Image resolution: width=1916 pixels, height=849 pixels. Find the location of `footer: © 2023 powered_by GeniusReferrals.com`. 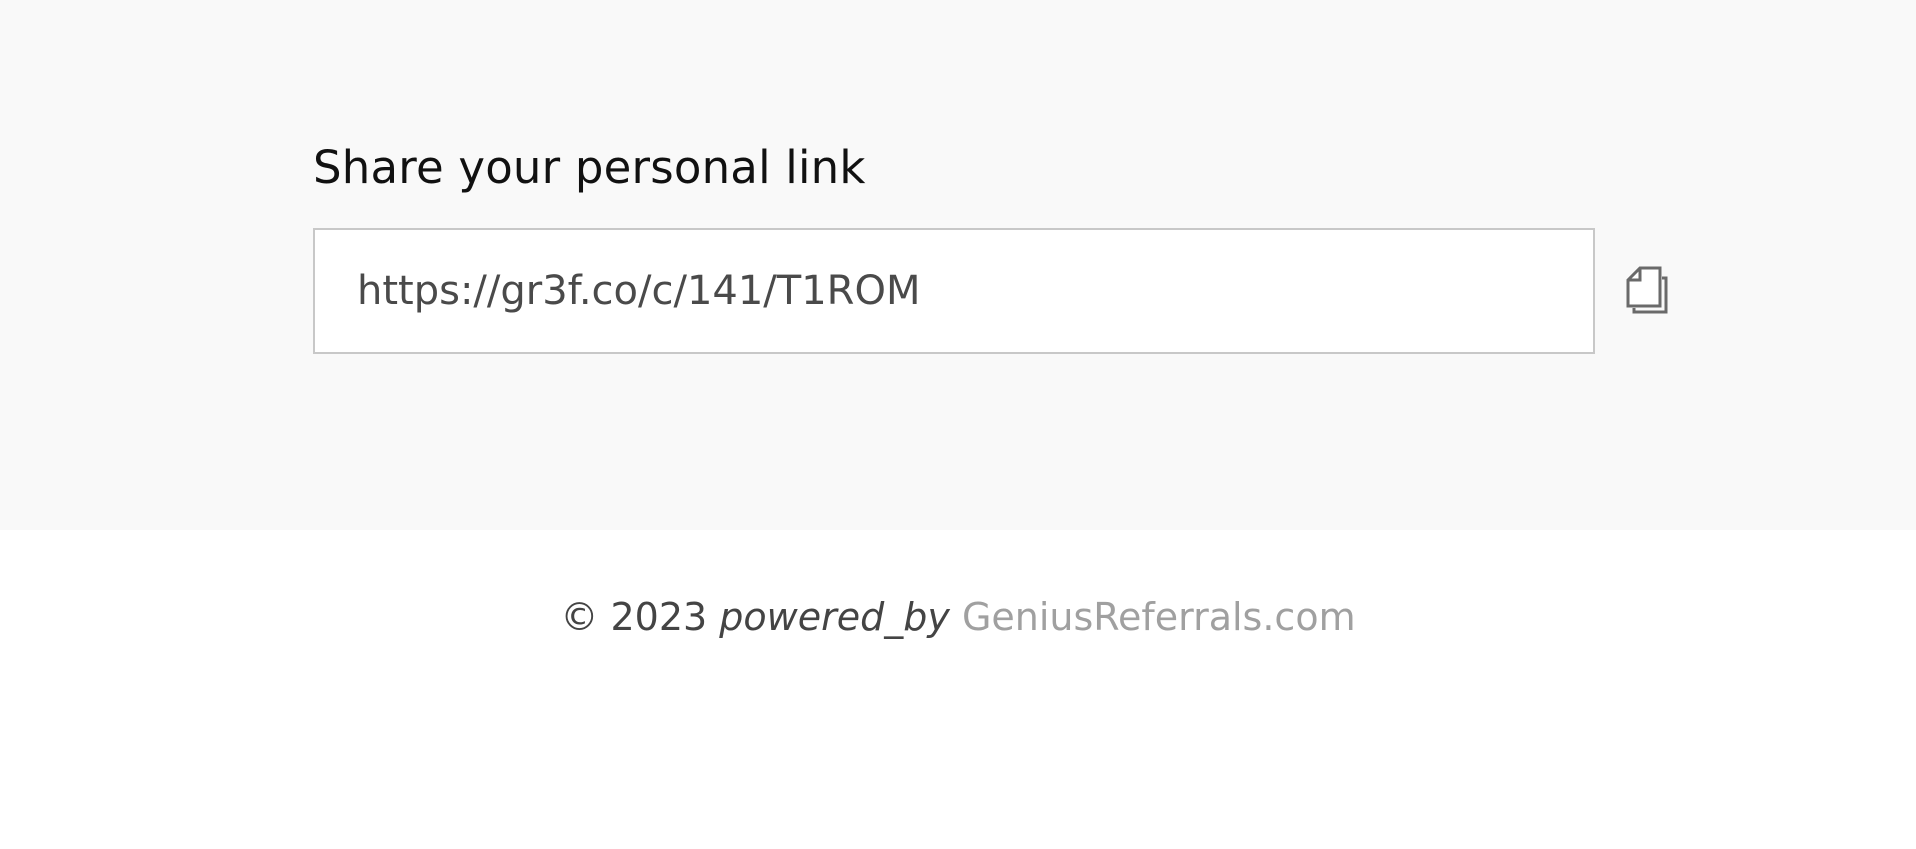

footer: © 2023 powered_by GeniusReferrals.com is located at coordinates (958, 617).